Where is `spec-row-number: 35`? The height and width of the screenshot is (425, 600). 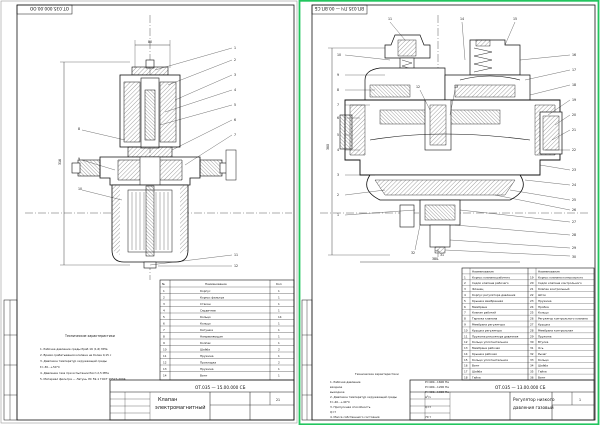 spec-row-number: 35 is located at coordinates (532, 372).